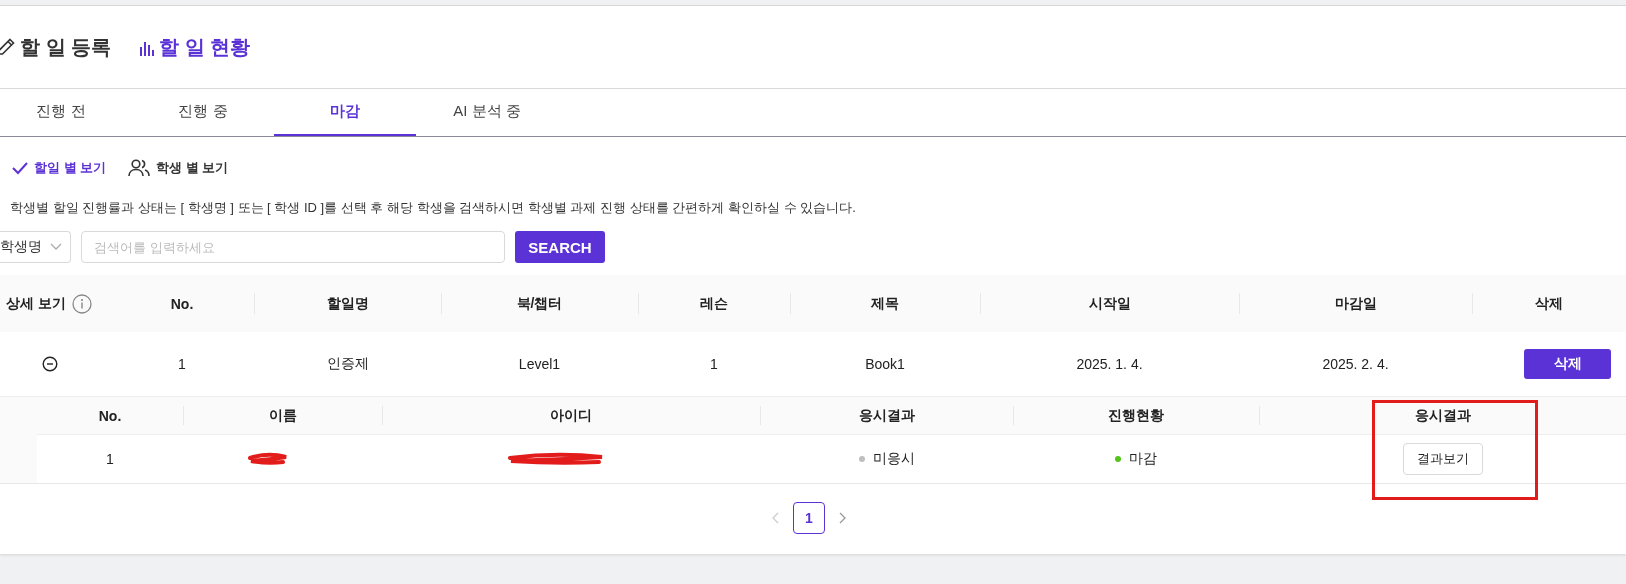 This screenshot has height=584, width=1626. I want to click on table-cell: 2025. 2. 4., so click(1355, 364).